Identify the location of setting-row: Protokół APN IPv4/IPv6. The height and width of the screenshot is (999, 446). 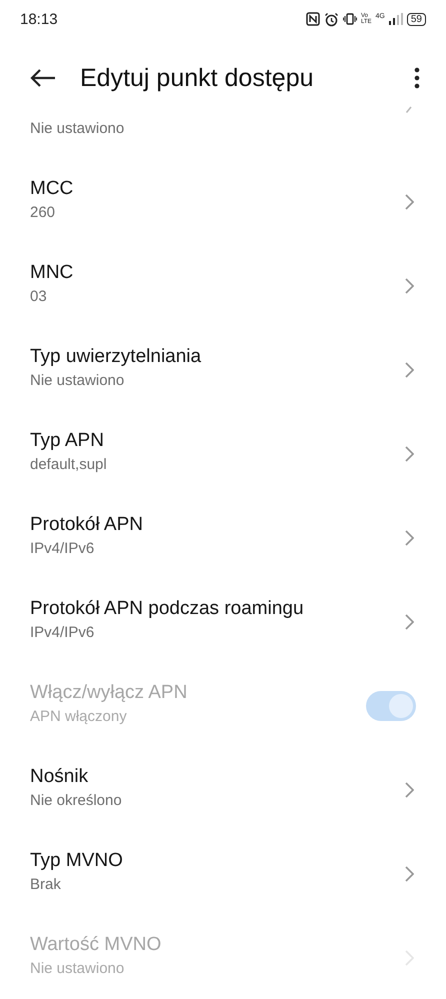
(223, 538).